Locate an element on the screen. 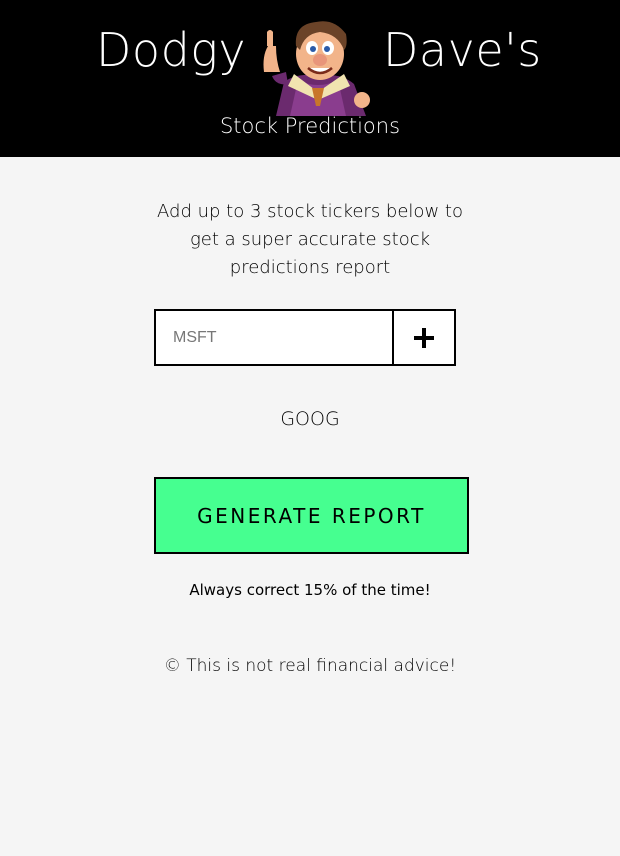 This screenshot has width=620, height=856. ticker-list: GOOG is located at coordinates (310, 419).